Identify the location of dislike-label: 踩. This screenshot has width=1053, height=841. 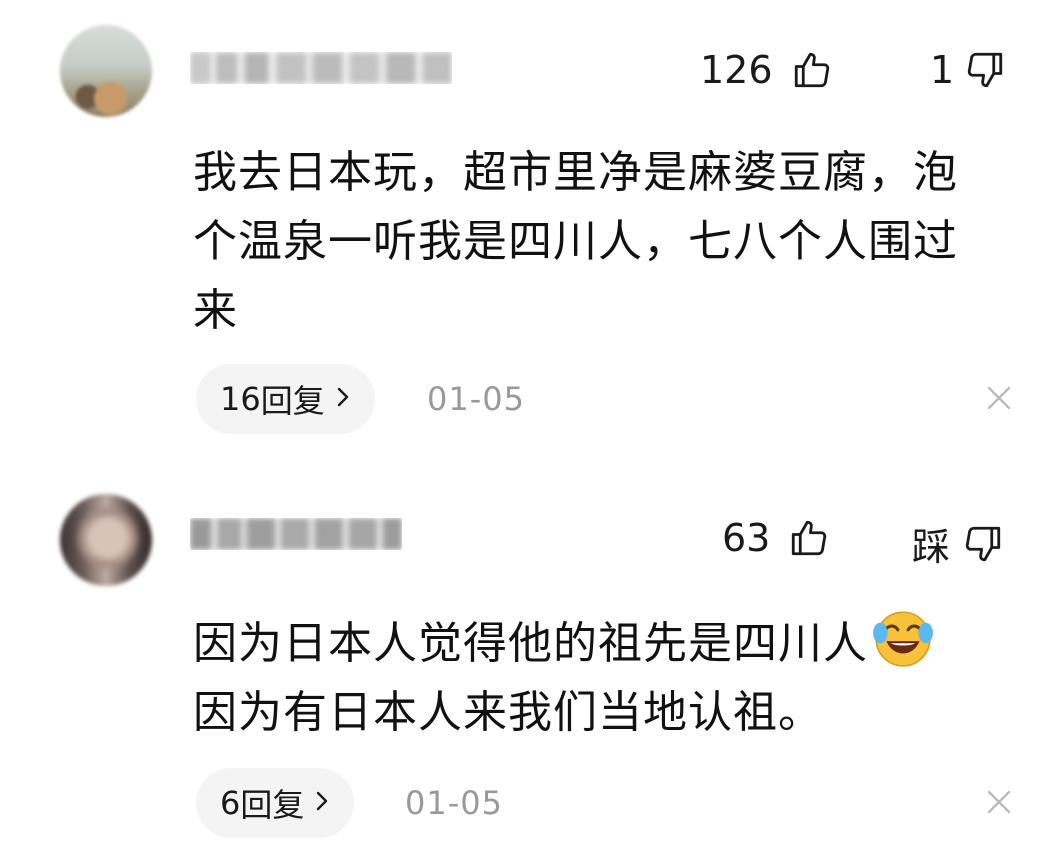
(931, 547).